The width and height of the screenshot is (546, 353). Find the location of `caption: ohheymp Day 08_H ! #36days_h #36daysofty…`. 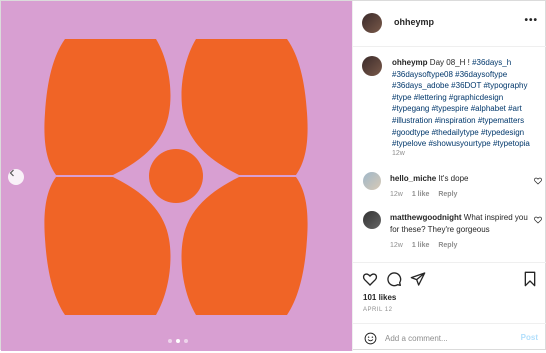

caption: ohheymp Day 08_H ! #36days_h #36daysofty… is located at coordinates (467, 103).